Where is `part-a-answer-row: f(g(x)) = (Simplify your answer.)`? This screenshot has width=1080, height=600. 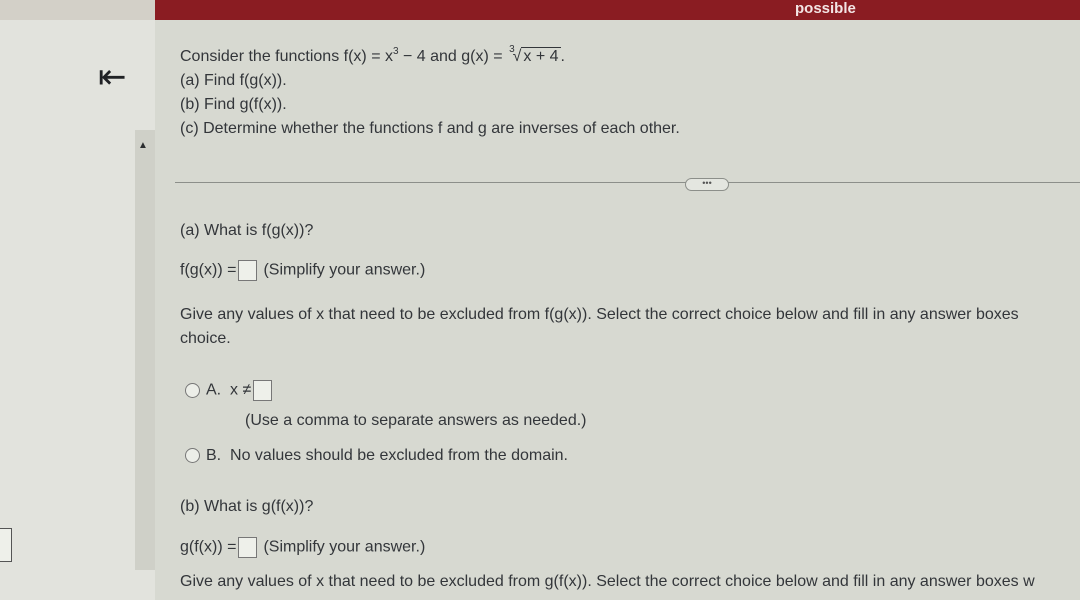 part-a-answer-row: f(g(x)) = (Simplify your answer.) is located at coordinates (302, 270).